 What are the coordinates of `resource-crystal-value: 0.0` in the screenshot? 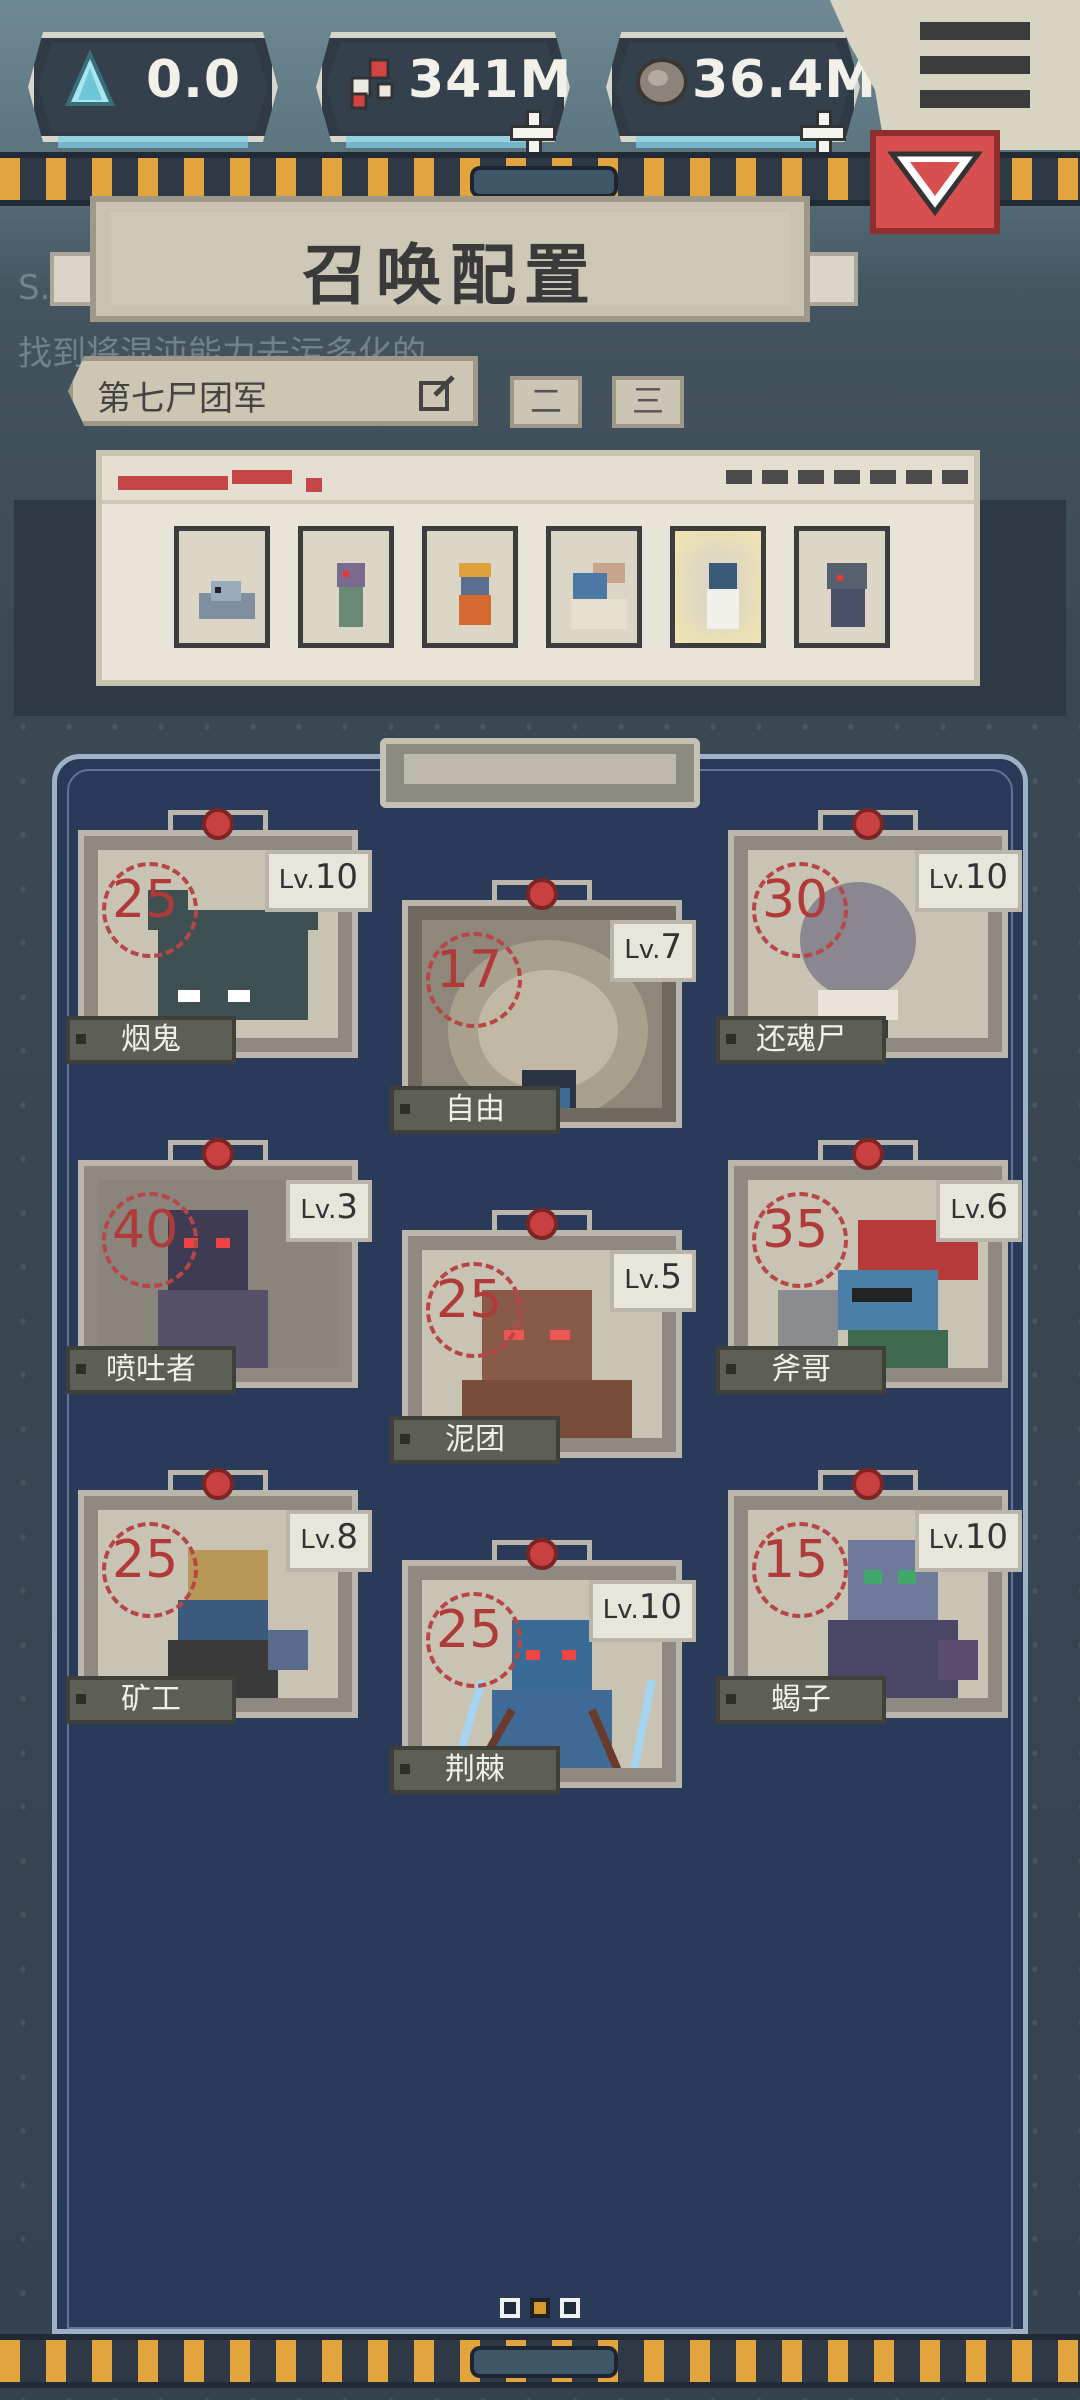 It's located at (194, 80).